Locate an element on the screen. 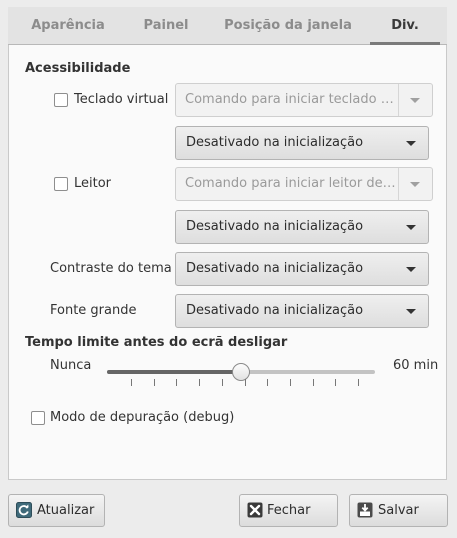 The width and height of the screenshot is (457, 538). virtual-keyboard-label: Teclado virtual is located at coordinates (121, 99).